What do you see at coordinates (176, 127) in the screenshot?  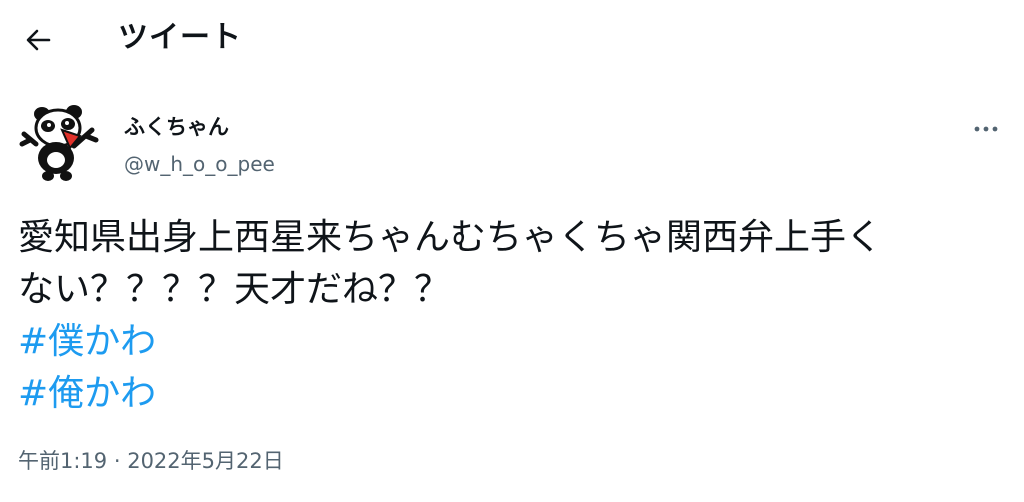 I see `display-name: ふくちゃん` at bounding box center [176, 127].